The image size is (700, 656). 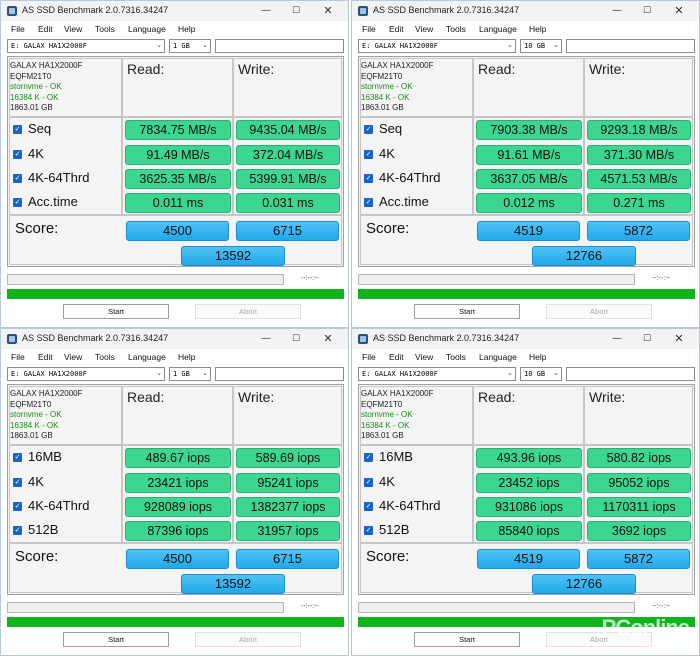 What do you see at coordinates (638, 231) in the screenshot?
I see `write-score: 5872` at bounding box center [638, 231].